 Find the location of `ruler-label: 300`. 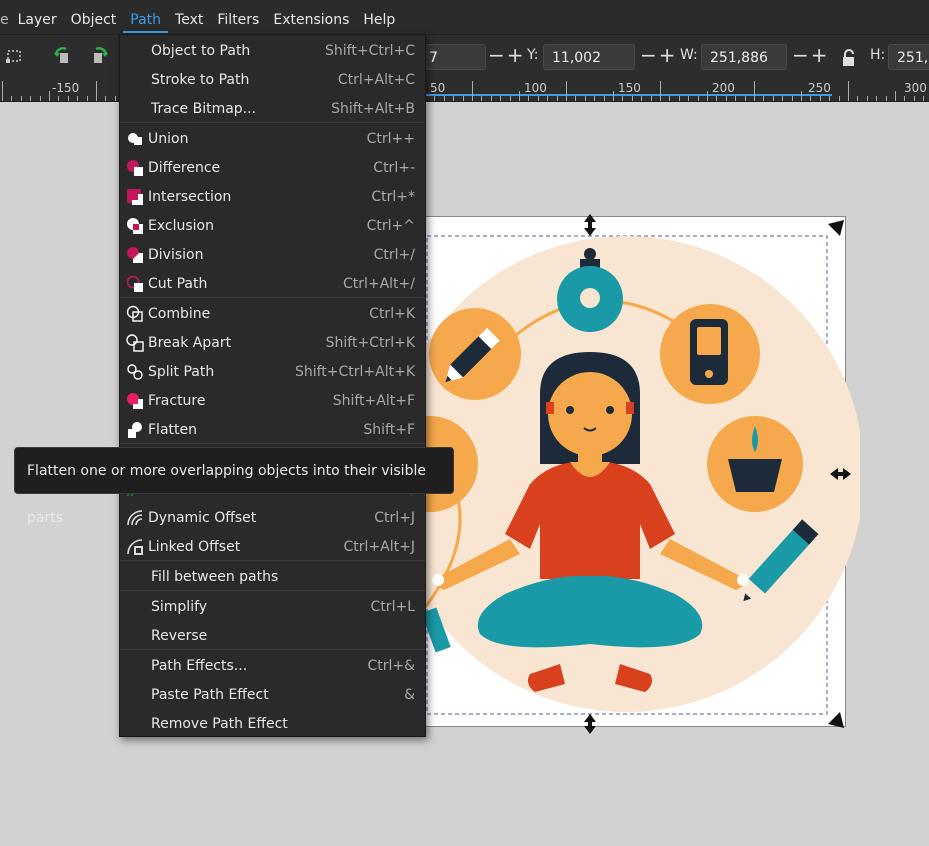

ruler-label: 300 is located at coordinates (915, 88).